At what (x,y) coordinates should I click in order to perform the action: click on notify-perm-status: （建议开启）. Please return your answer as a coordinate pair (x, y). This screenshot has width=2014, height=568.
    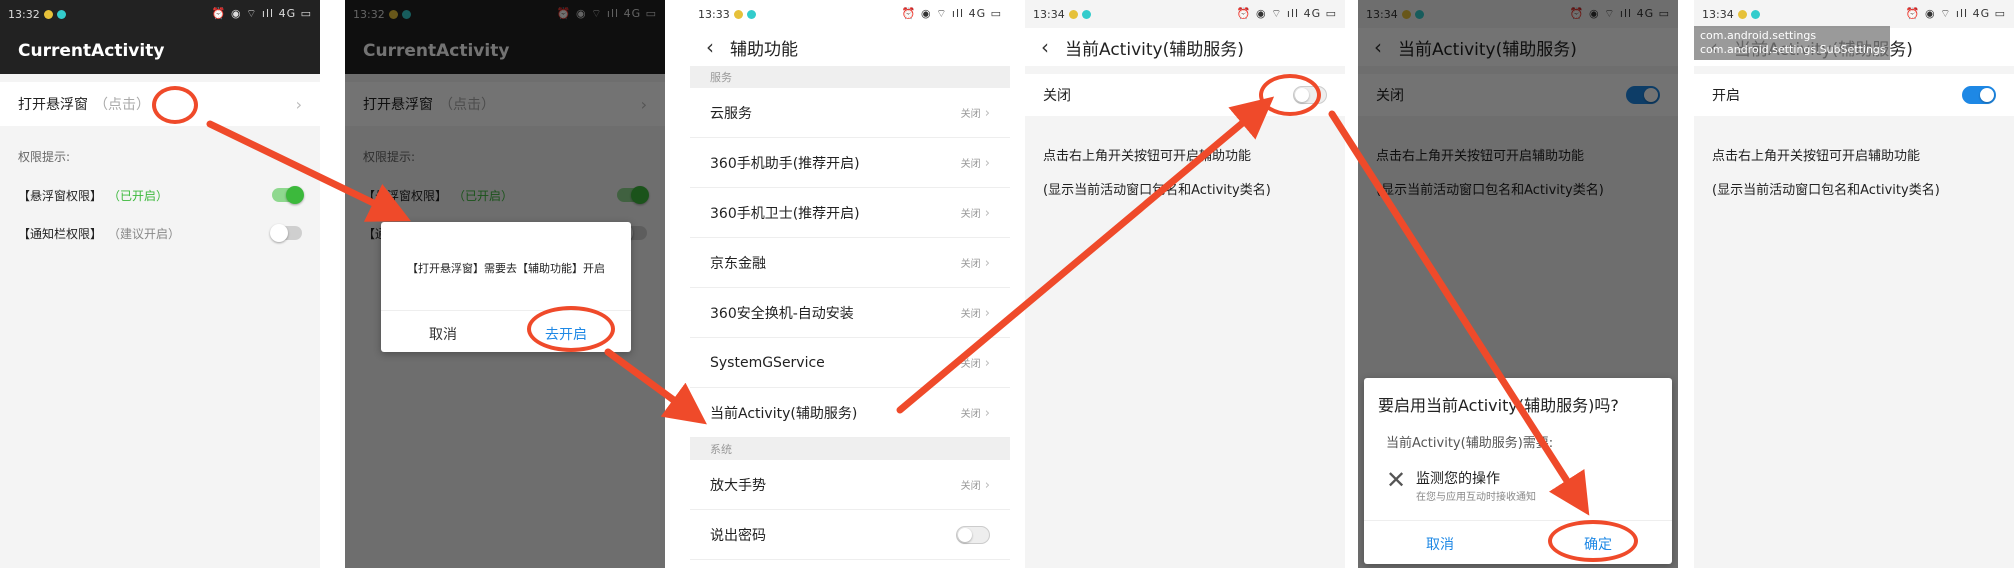
    Looking at the image, I should click on (144, 233).